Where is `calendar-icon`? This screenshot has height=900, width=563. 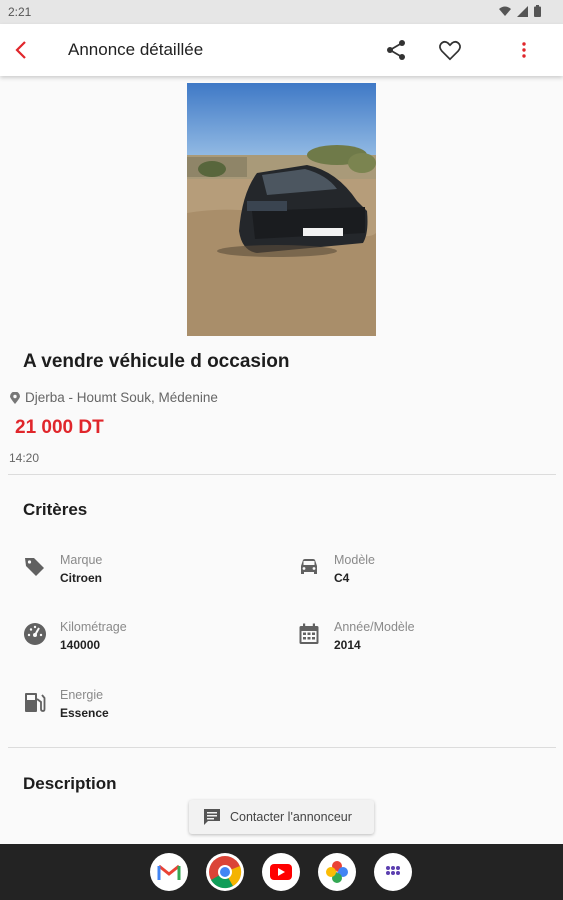 calendar-icon is located at coordinates (309, 633).